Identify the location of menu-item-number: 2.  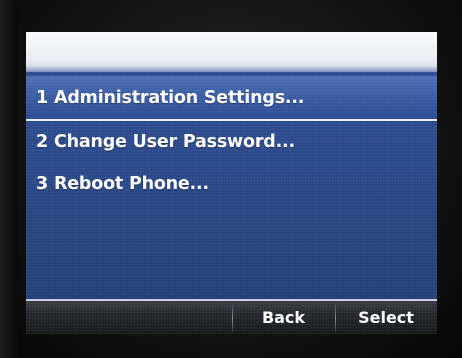
(42, 142).